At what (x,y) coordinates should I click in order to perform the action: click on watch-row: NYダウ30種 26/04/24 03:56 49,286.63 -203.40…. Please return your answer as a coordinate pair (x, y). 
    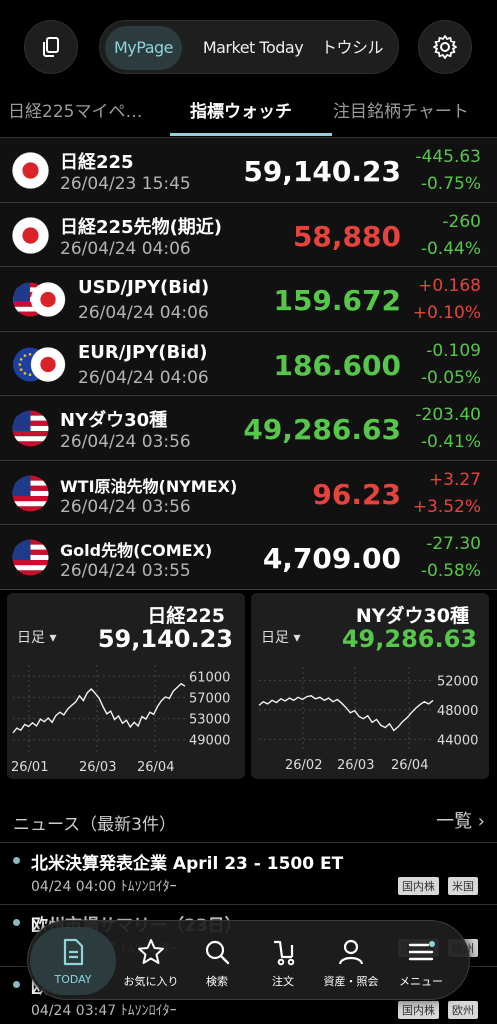
    Looking at the image, I should click on (248, 428).